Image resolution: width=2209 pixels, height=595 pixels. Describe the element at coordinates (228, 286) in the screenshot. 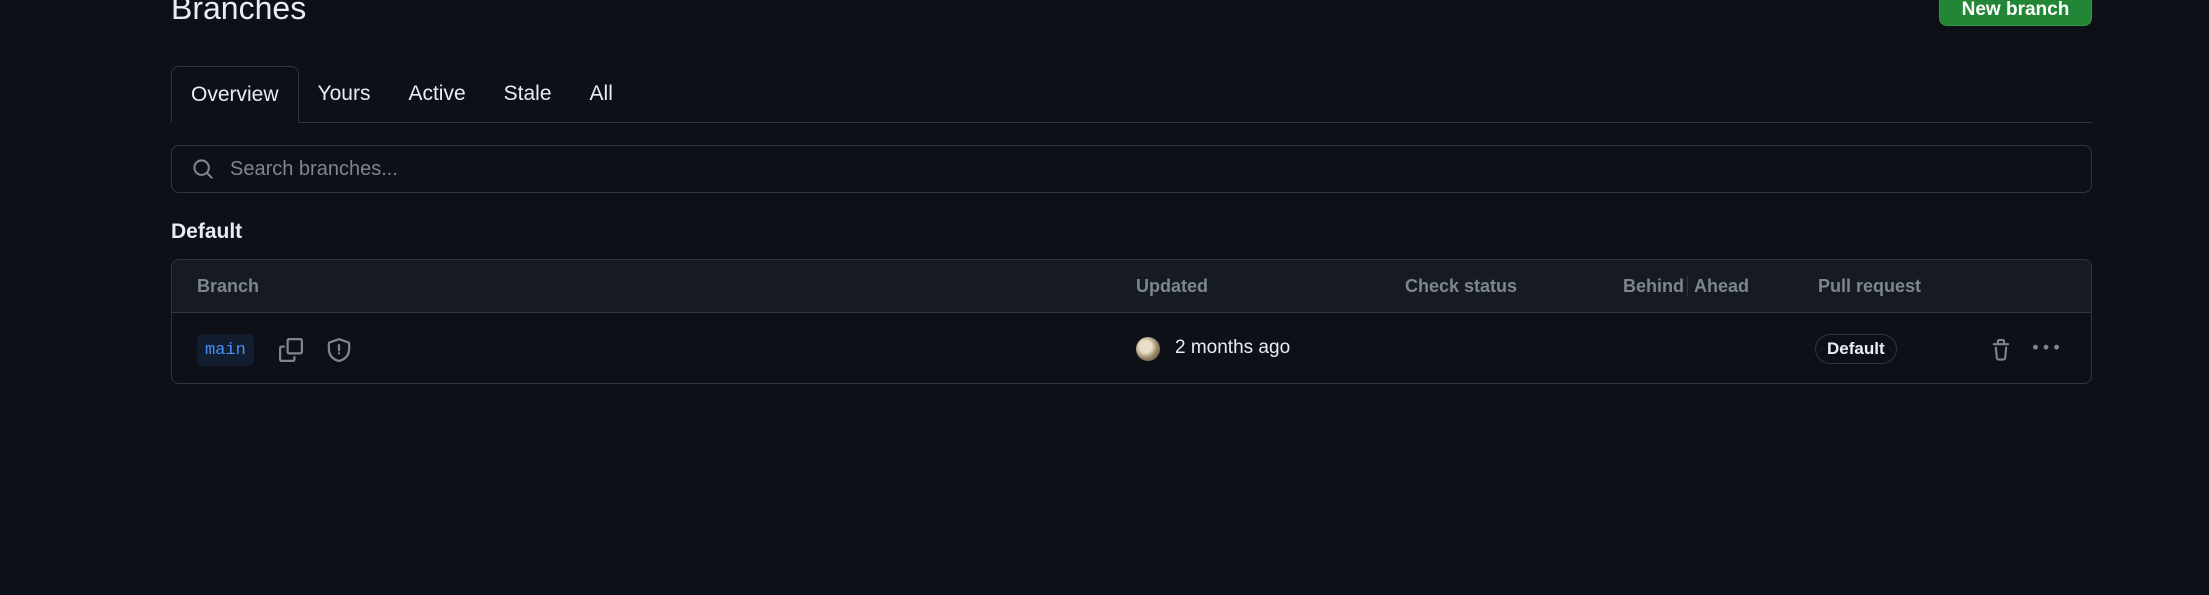

I see `column-branch: Branch` at that location.